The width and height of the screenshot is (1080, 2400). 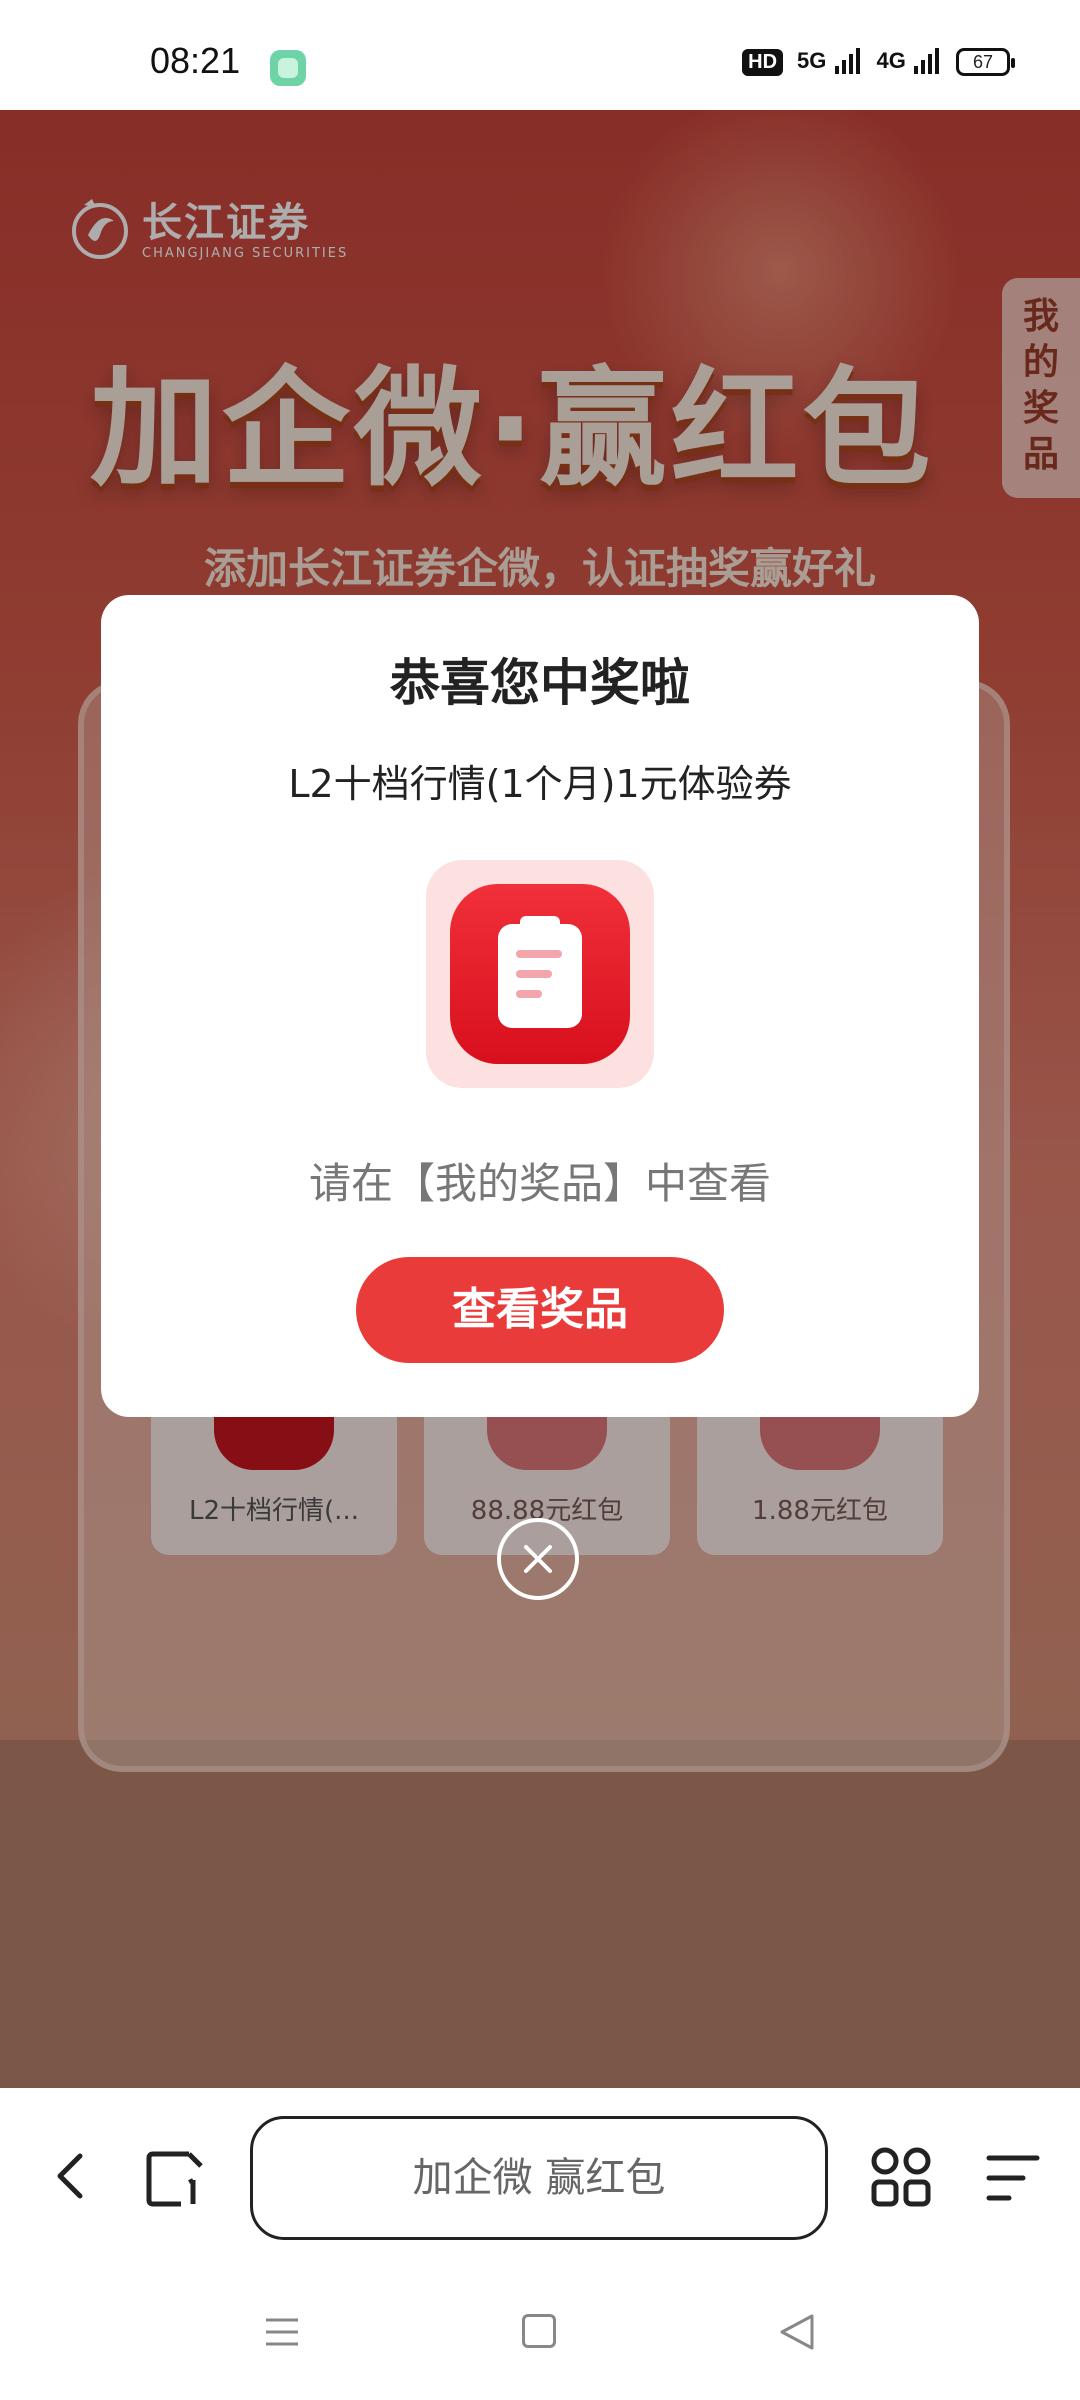 I want to click on status-indicators: HD 5G 4G 67, so click(x=878, y=62).